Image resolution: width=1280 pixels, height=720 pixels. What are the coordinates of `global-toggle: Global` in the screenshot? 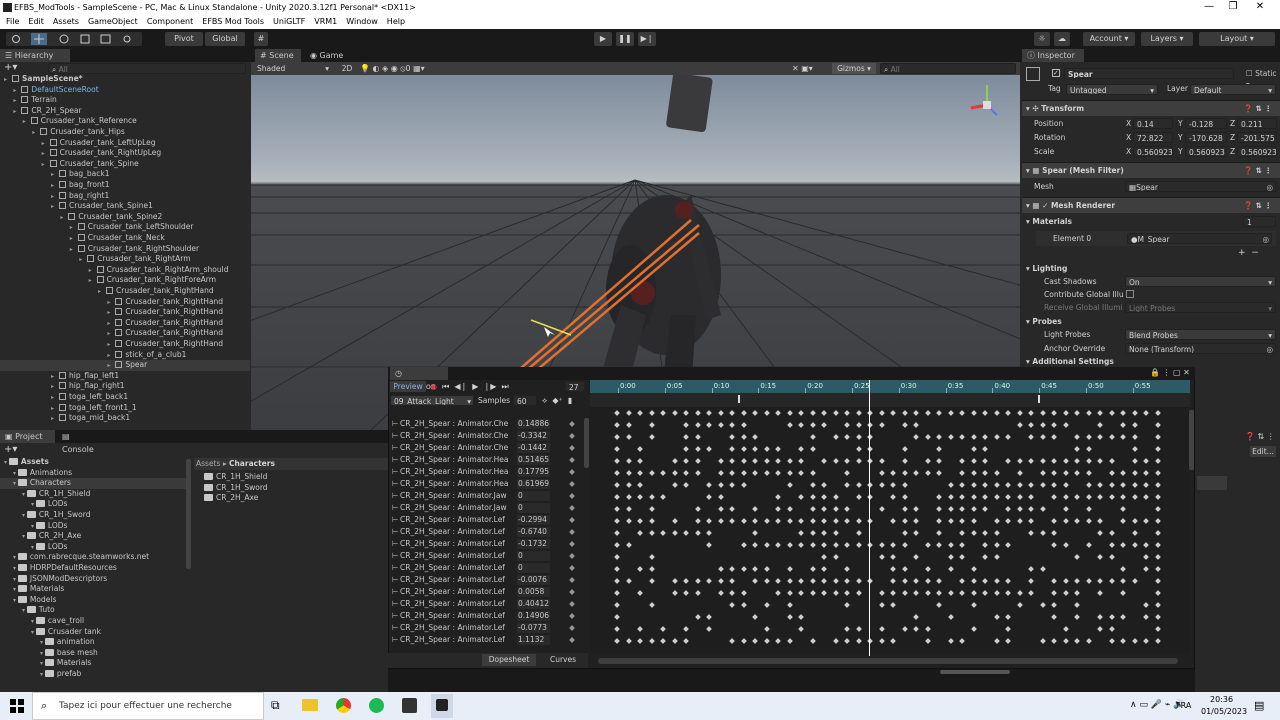 It's located at (225, 39).